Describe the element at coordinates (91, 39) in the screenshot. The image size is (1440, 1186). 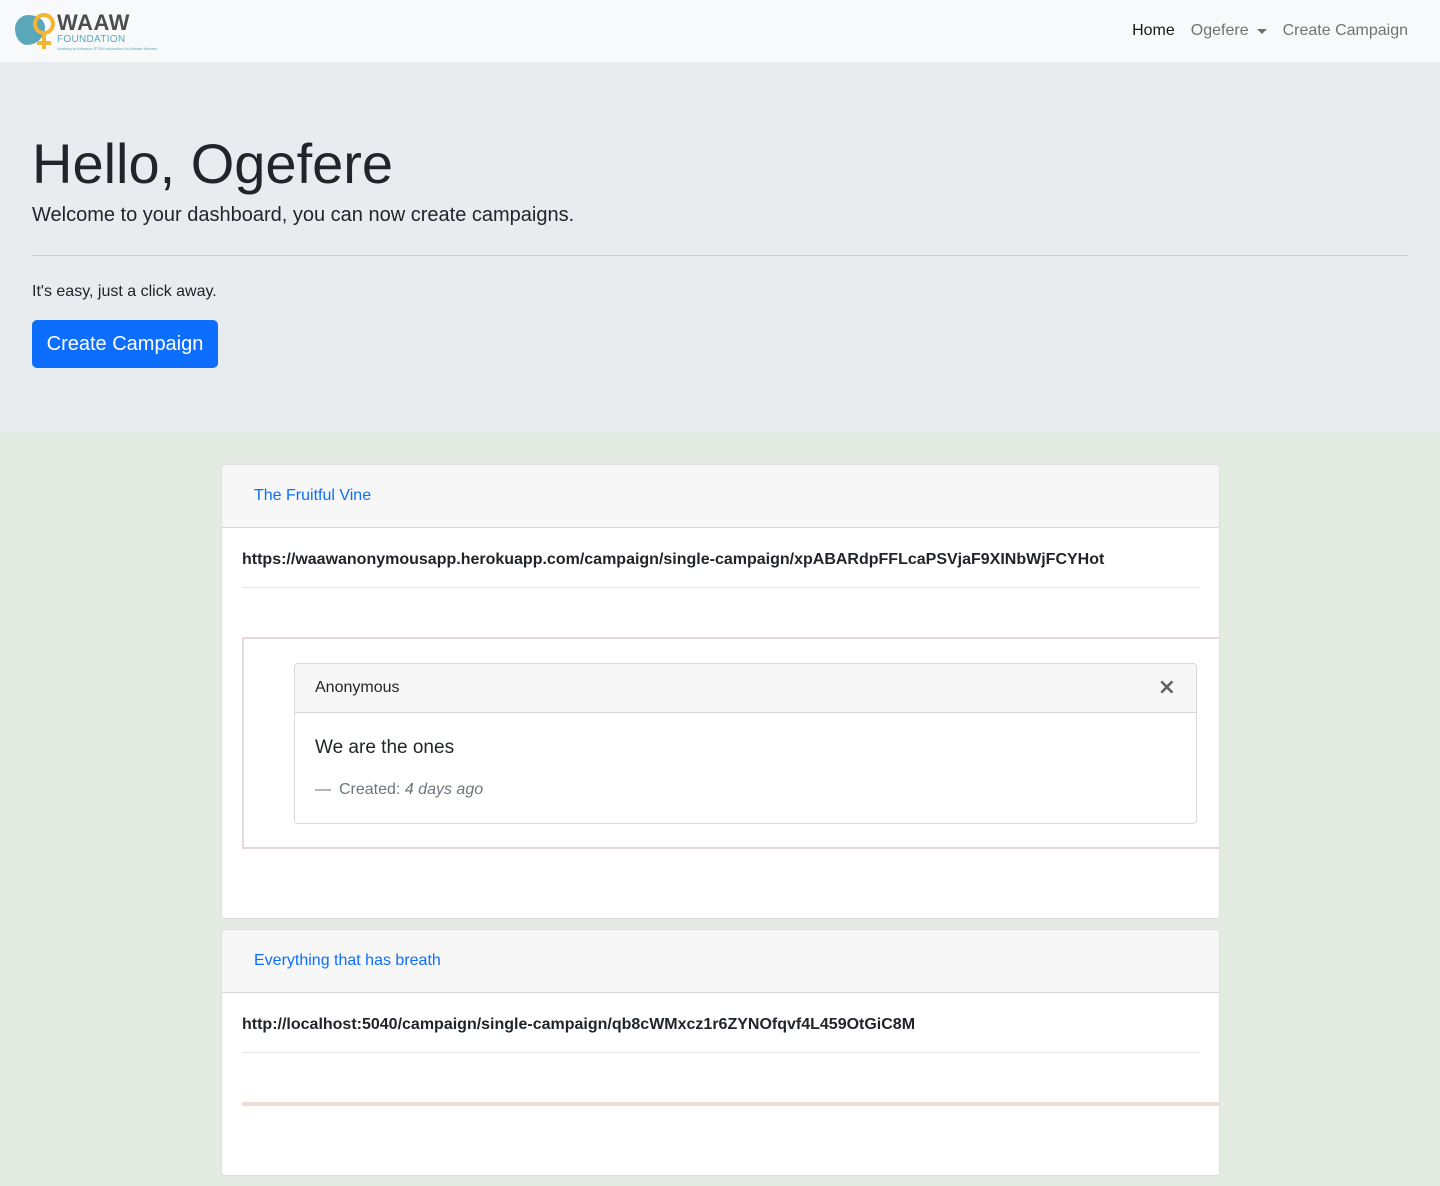
I see `brand-sub: FOUNDATION` at that location.